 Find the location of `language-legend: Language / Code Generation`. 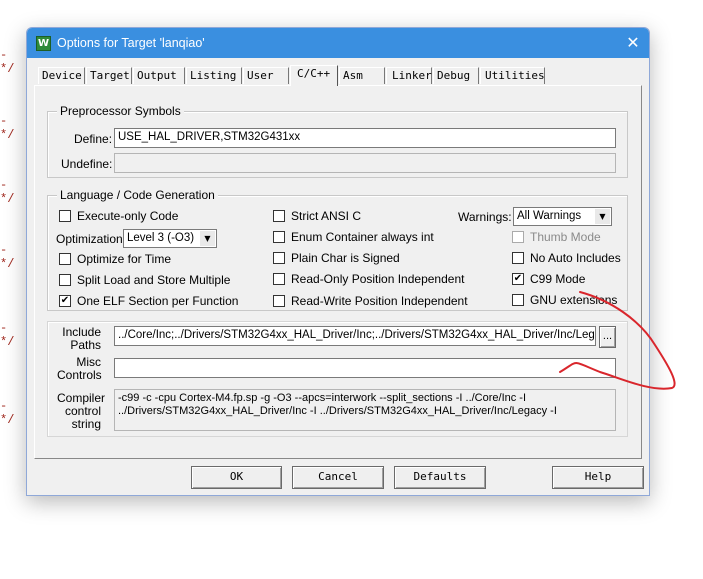

language-legend: Language / Code Generation is located at coordinates (137, 195).